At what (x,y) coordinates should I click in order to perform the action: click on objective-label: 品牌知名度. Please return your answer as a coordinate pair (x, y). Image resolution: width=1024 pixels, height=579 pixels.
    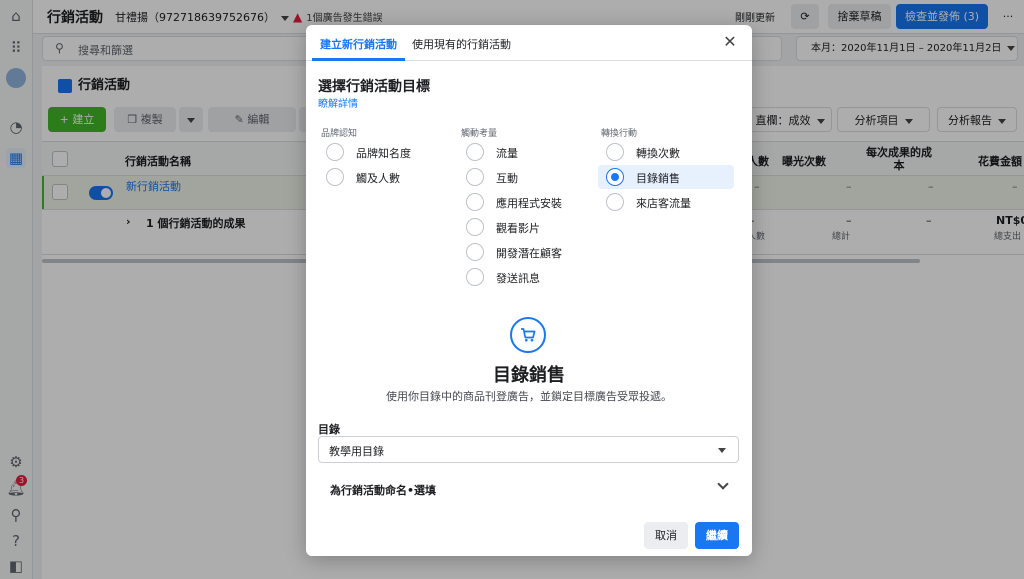
    Looking at the image, I should click on (383, 153).